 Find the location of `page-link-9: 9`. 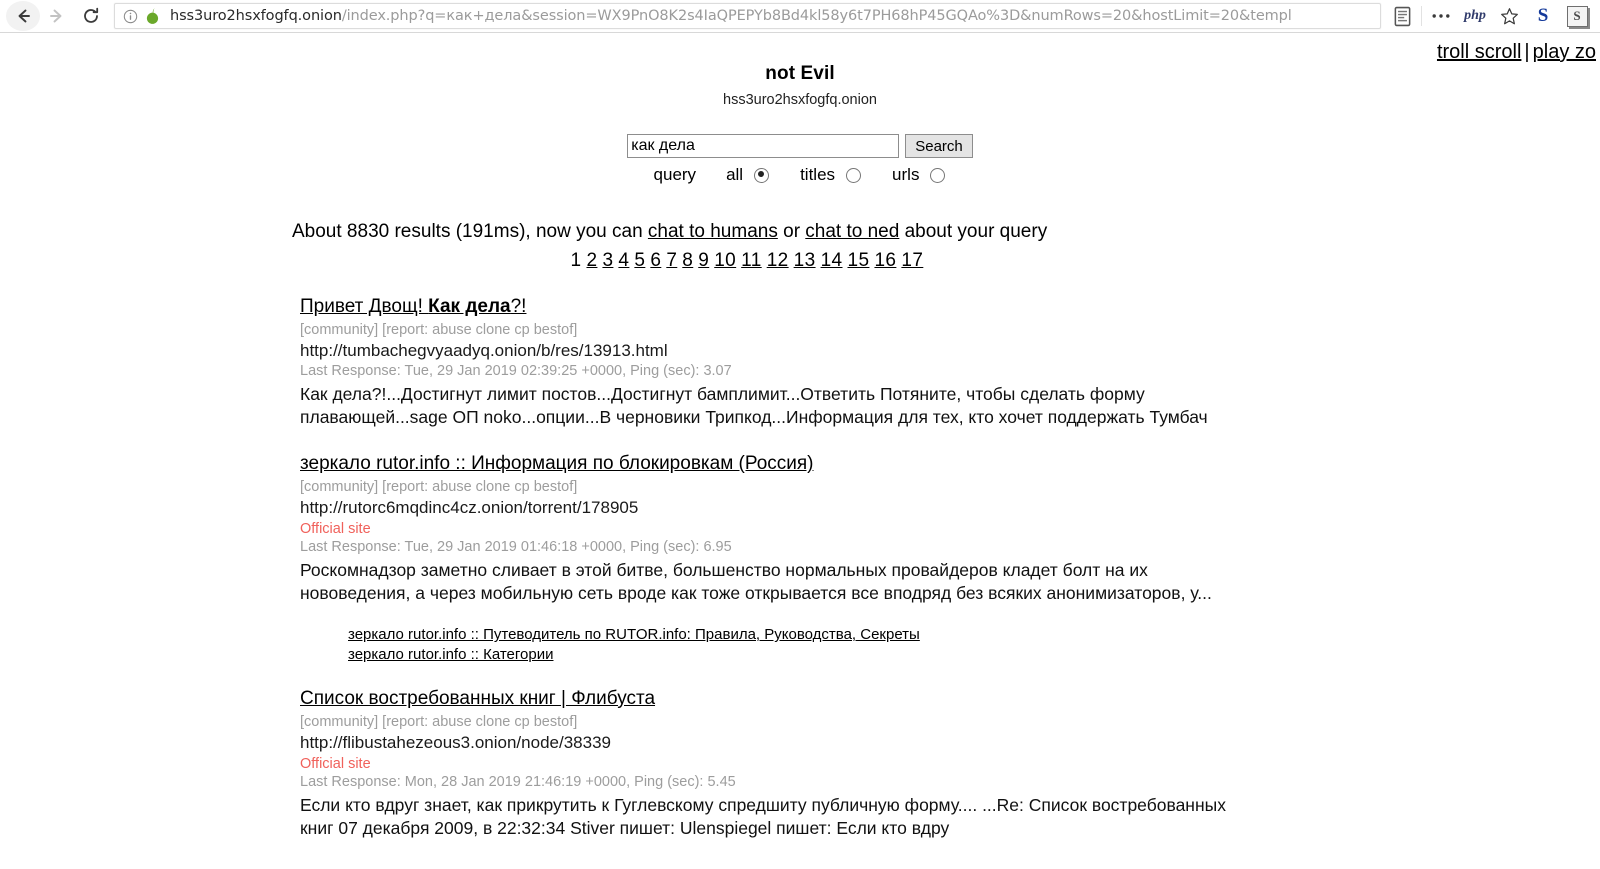

page-link-9: 9 is located at coordinates (703, 260).